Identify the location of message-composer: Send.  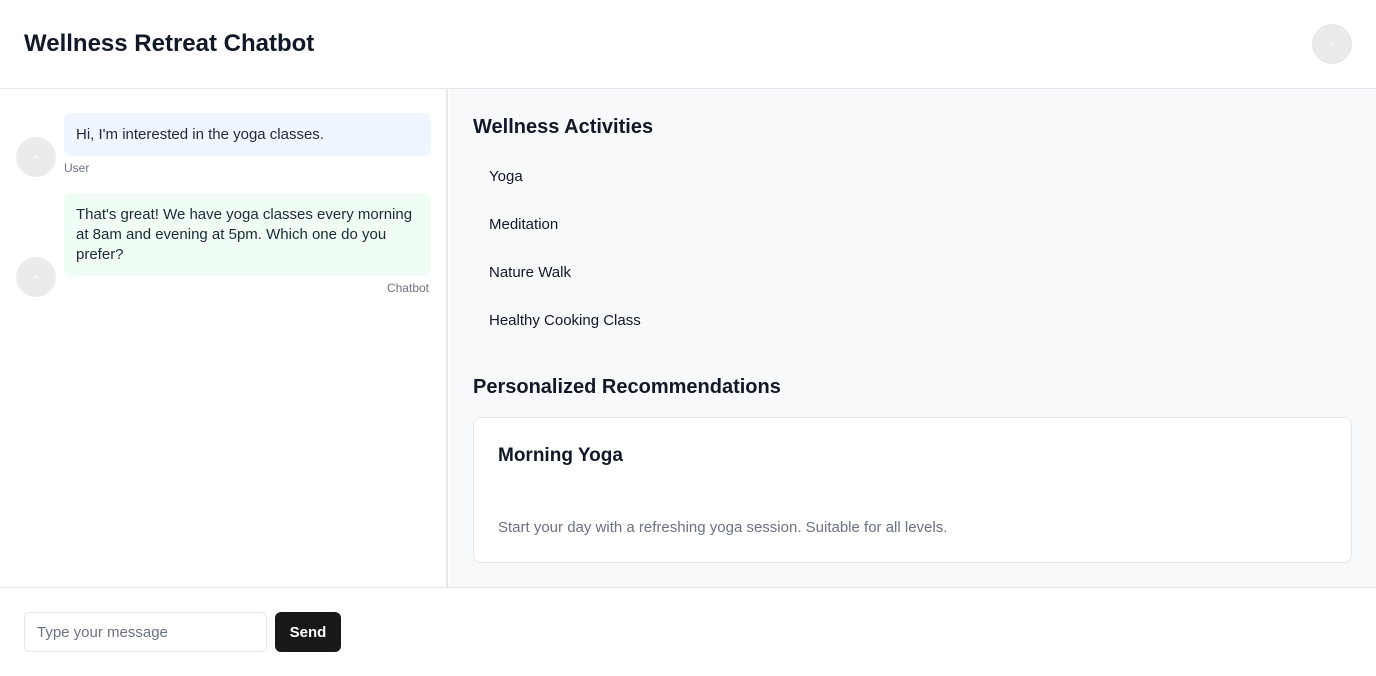
(688, 631).